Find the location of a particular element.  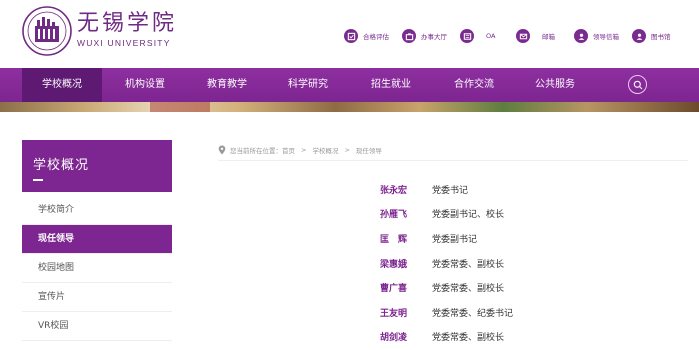

leader-name: 匡 辉 is located at coordinates (406, 238).